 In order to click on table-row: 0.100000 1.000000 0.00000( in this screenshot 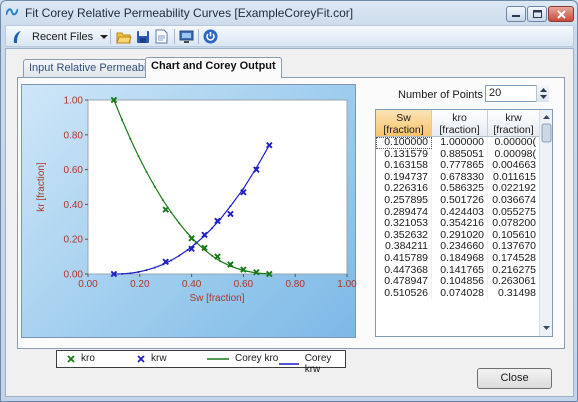, I will do `click(458, 143)`.